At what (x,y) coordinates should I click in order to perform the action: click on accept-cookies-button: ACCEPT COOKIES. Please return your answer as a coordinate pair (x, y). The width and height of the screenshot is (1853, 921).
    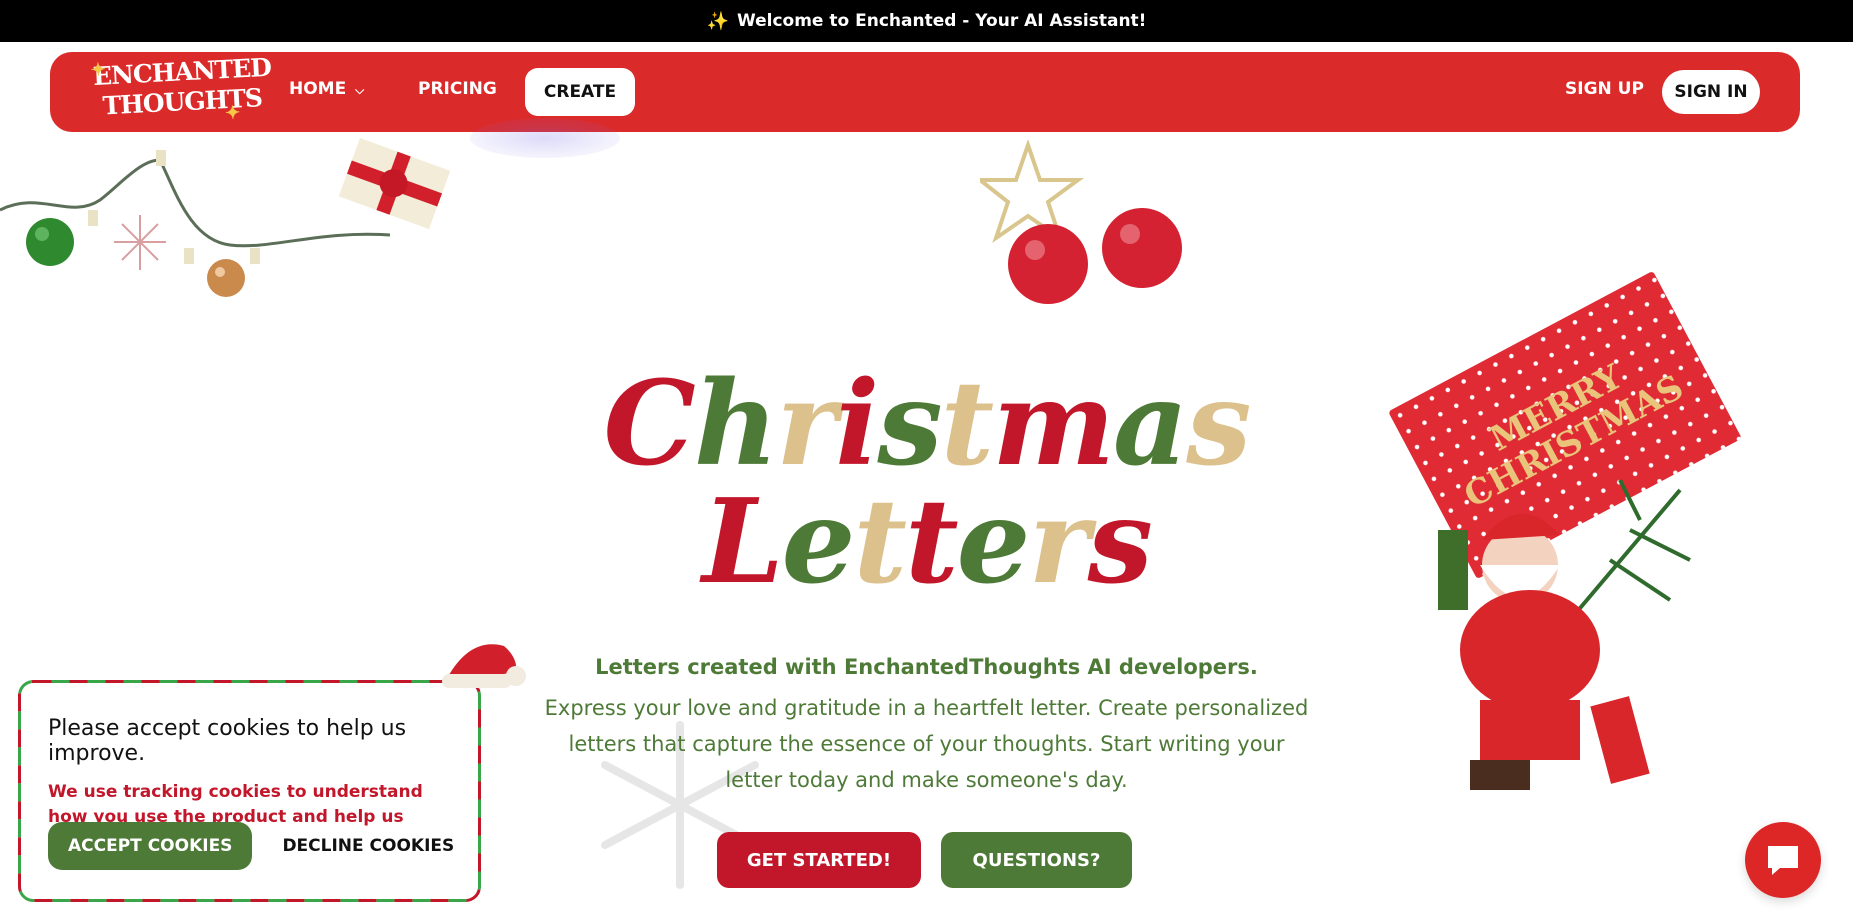
    Looking at the image, I should click on (150, 846).